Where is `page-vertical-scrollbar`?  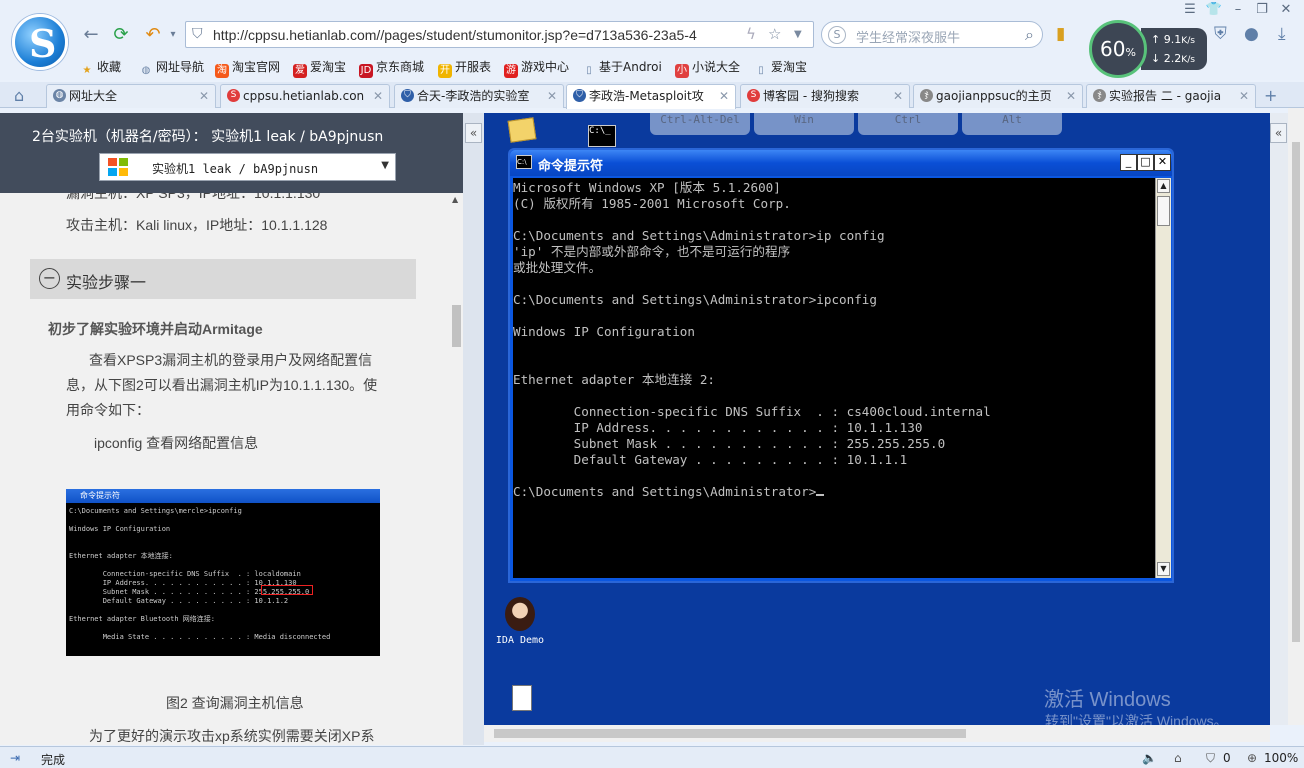 page-vertical-scrollbar is located at coordinates (1296, 416).